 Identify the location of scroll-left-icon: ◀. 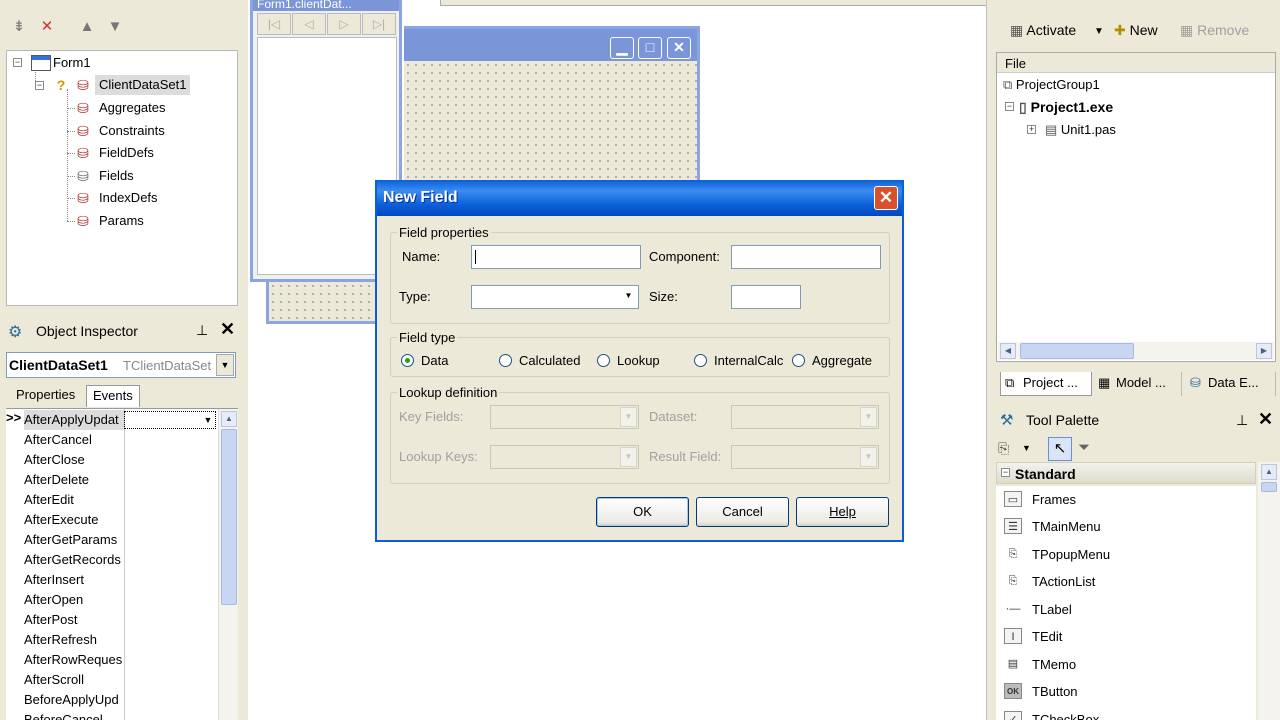
(1008, 351).